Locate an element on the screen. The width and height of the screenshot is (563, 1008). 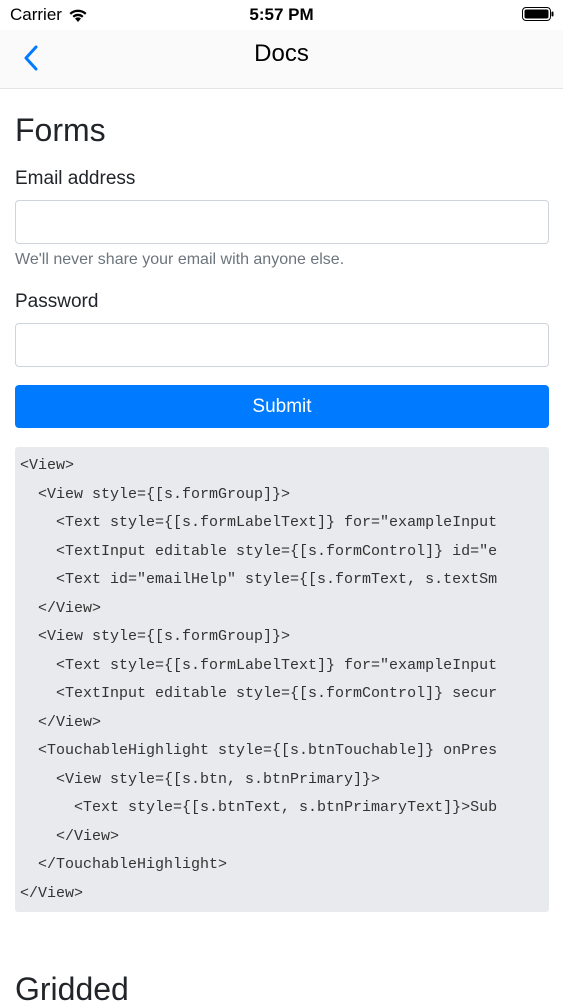
email-field is located at coordinates (282, 222).